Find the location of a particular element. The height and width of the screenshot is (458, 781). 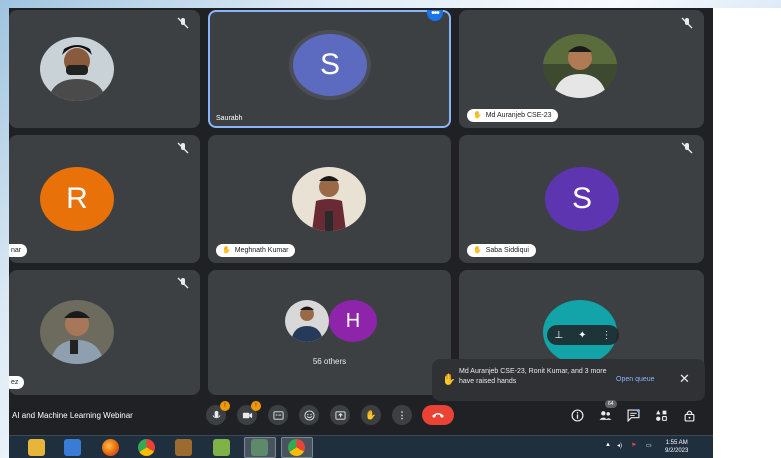

more-vert-icon: ⋮ is located at coordinates (402, 414).